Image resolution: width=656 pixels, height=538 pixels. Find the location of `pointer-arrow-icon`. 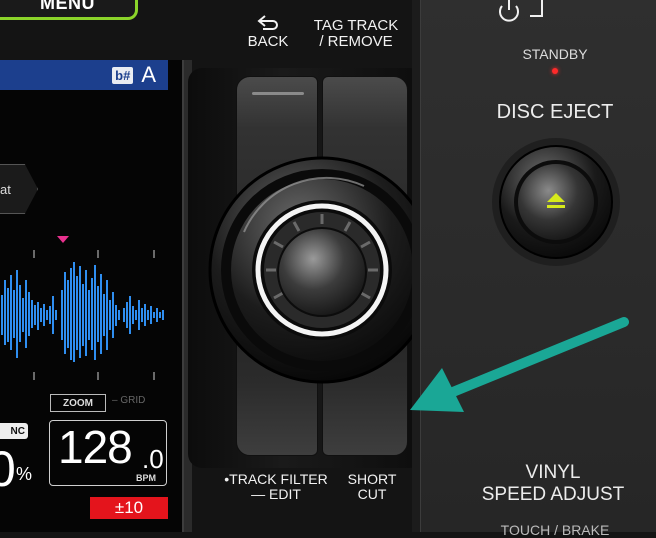

pointer-arrow-icon is located at coordinates (519, 364).